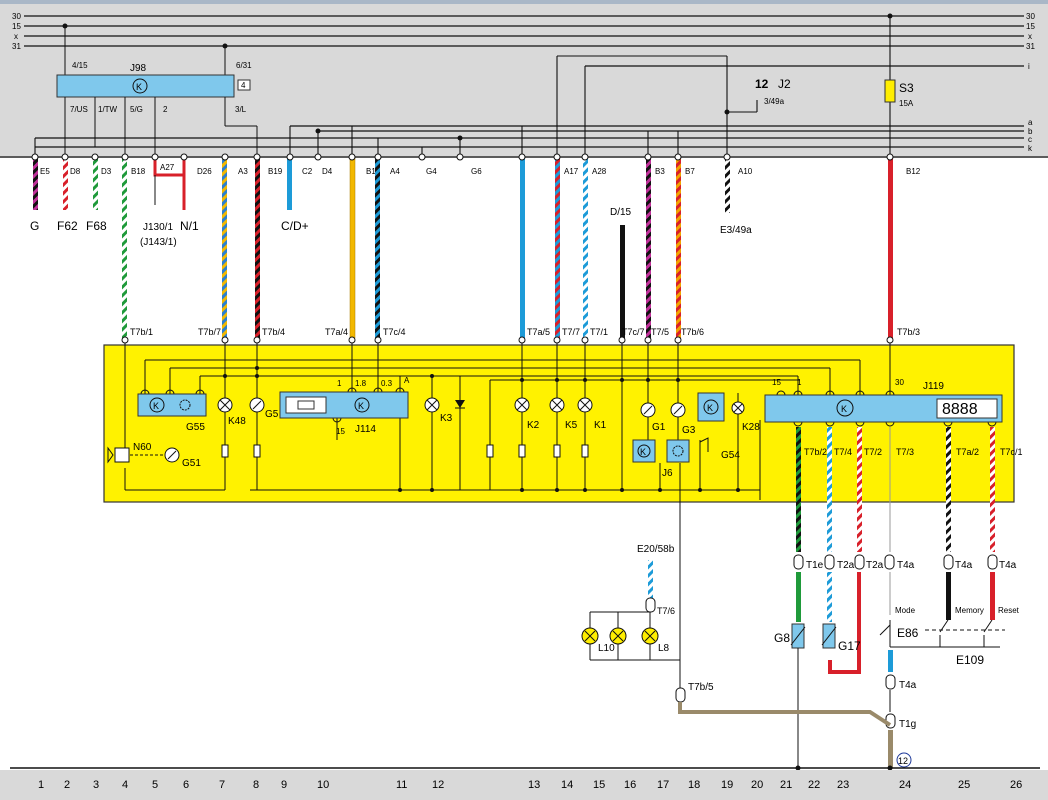 This screenshot has height=800, width=1048. What do you see at coordinates (106, 171) in the screenshot?
I see `conn-d3: D3` at bounding box center [106, 171].